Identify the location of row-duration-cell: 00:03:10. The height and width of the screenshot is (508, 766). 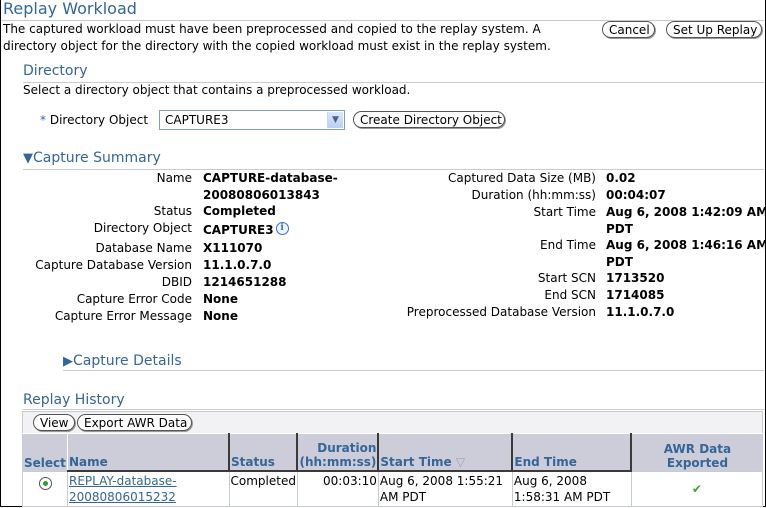
(337, 488).